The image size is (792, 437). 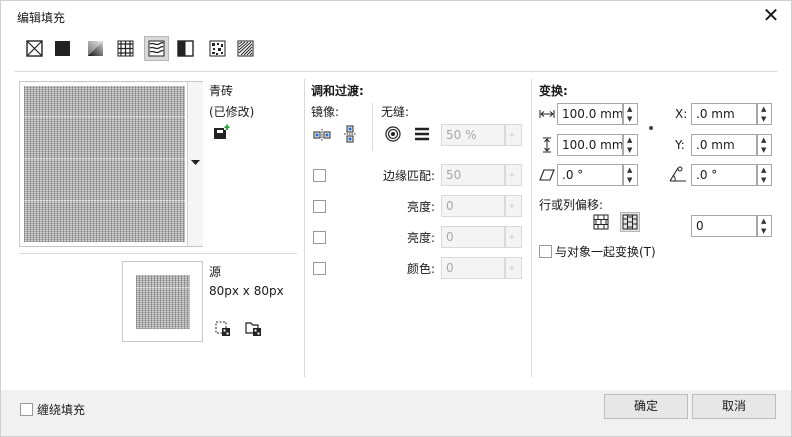 I want to click on left-panel-divider, so click(x=158, y=253).